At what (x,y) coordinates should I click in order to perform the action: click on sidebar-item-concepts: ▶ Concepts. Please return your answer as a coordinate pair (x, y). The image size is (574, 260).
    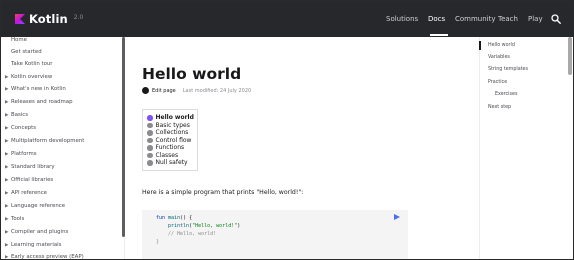
    Looking at the image, I should click on (20, 128).